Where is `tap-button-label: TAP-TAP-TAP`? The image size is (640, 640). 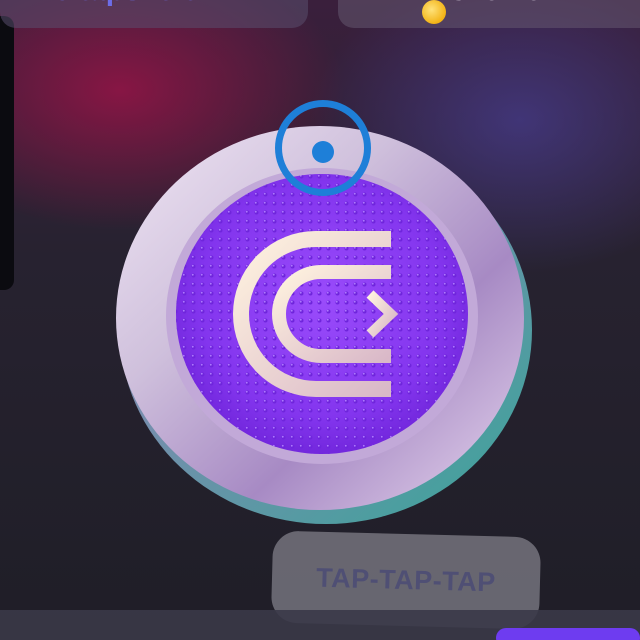
tap-button-label: TAP-TAP-TAP is located at coordinates (406, 579).